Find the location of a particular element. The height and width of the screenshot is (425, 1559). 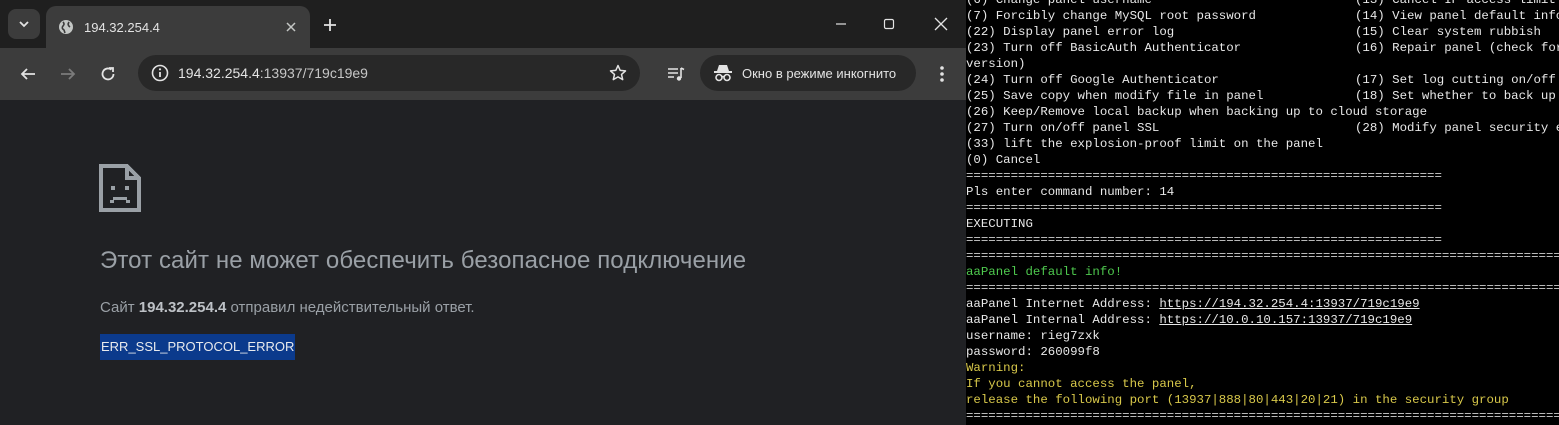

arrow-right-icon is located at coordinates (68, 74).